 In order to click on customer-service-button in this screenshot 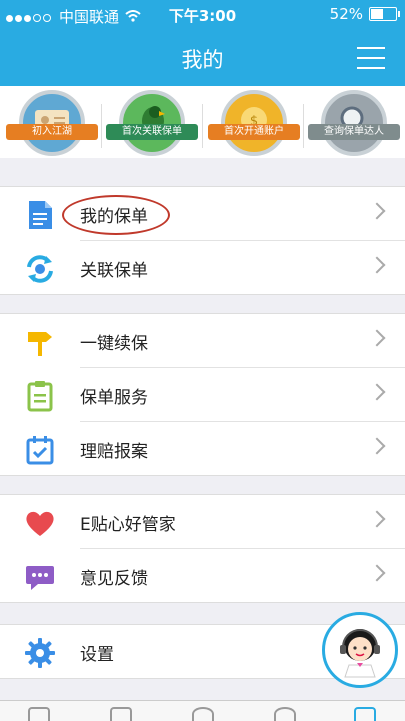, I will do `click(360, 650)`.